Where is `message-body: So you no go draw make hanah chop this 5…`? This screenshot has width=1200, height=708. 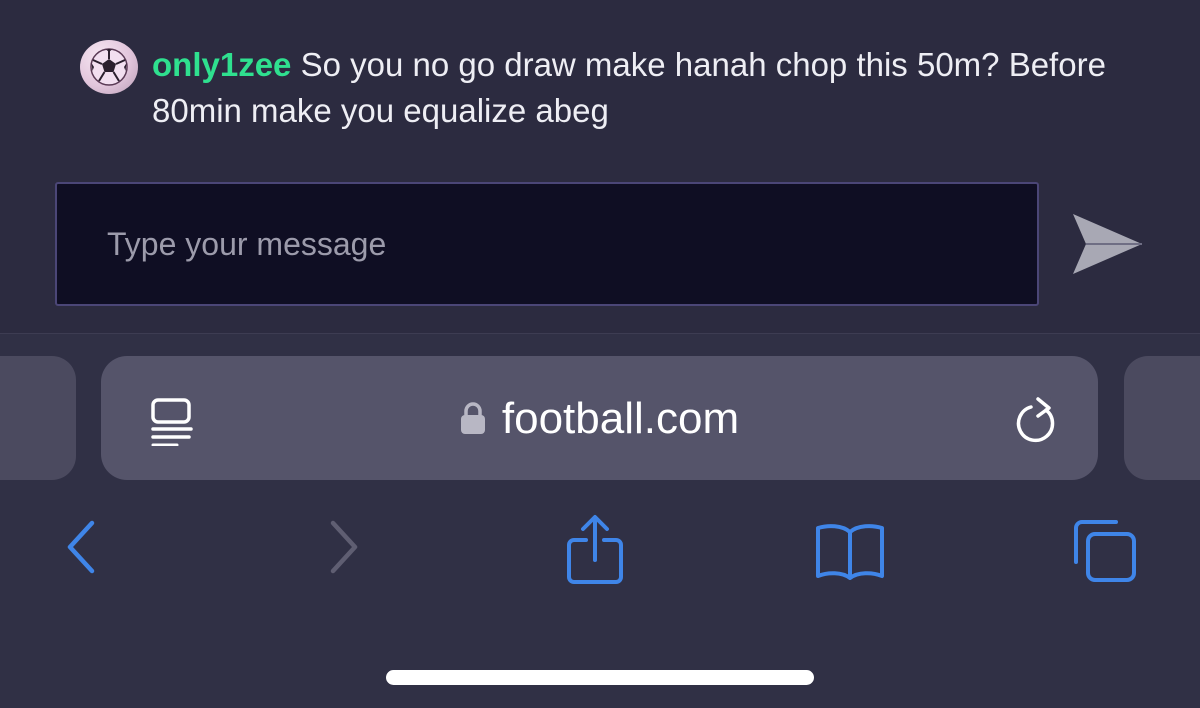
message-body: So you no go draw make hanah chop this 5… is located at coordinates (629, 87).